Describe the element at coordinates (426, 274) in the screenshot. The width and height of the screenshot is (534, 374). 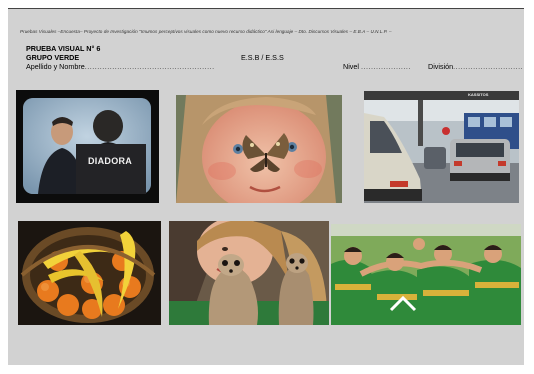
I see `photo-rugby-huddle` at that location.